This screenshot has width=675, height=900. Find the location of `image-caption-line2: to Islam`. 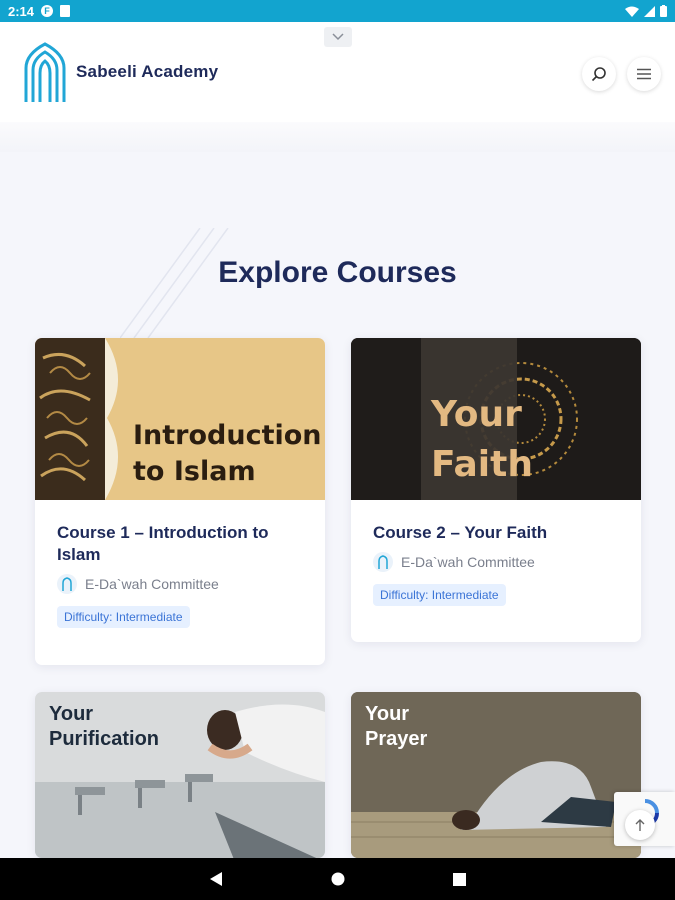

image-caption-line2: to Islam is located at coordinates (194, 471).